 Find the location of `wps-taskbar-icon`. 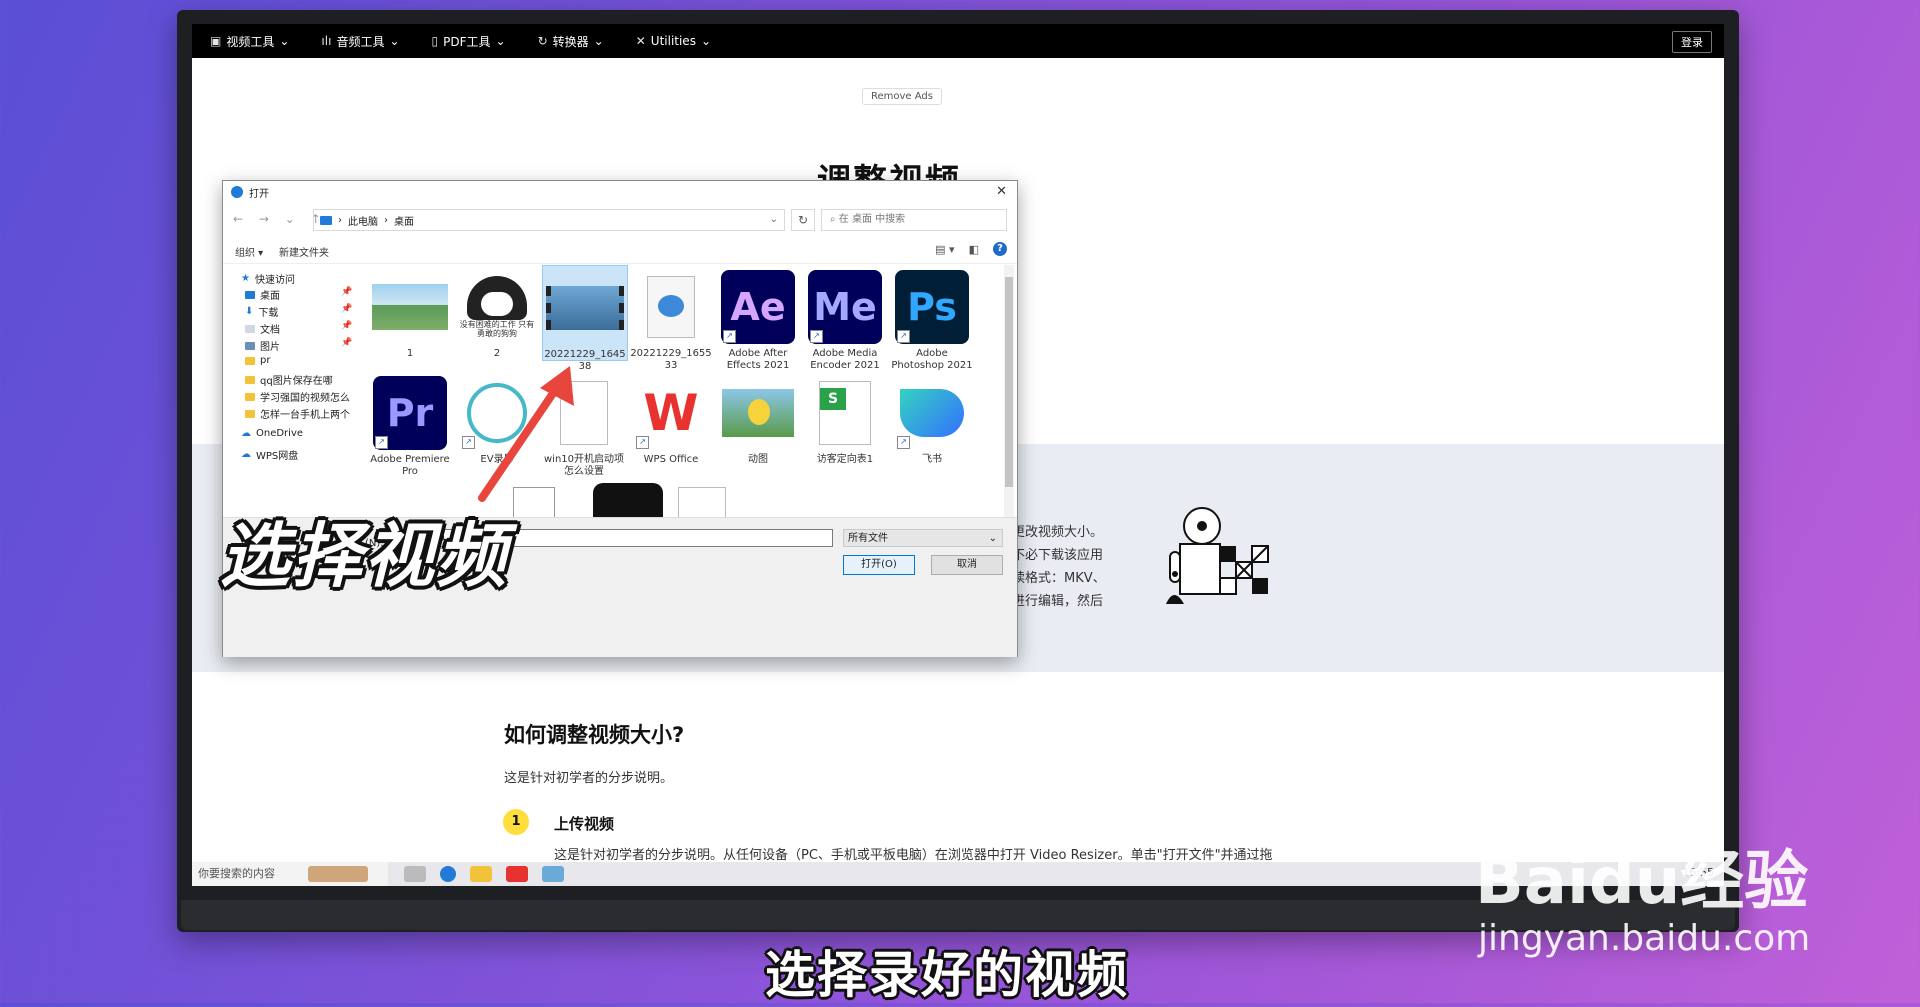

wps-taskbar-icon is located at coordinates (517, 874).